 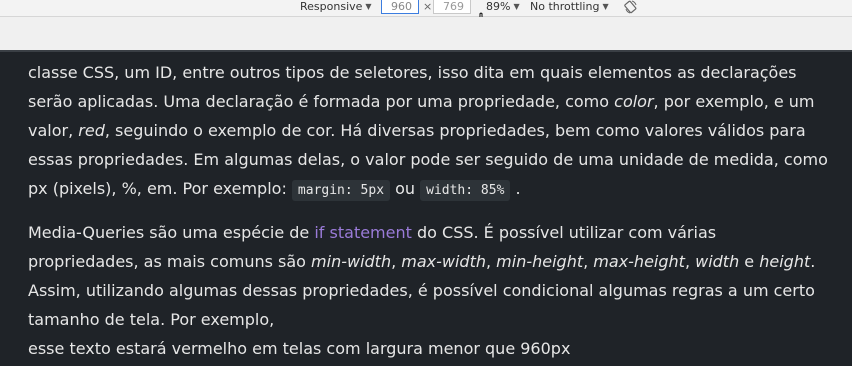 I want to click on code-width: width: 85%, so click(x=465, y=190).